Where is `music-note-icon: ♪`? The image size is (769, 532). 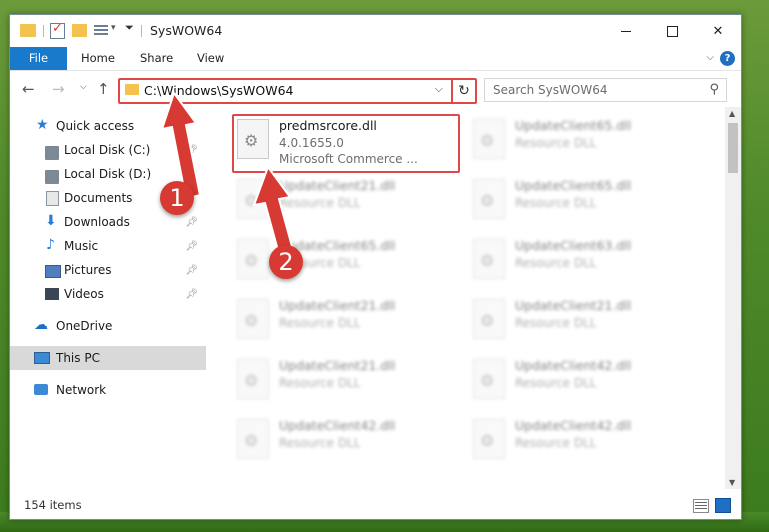 music-note-icon: ♪ is located at coordinates (50, 245).